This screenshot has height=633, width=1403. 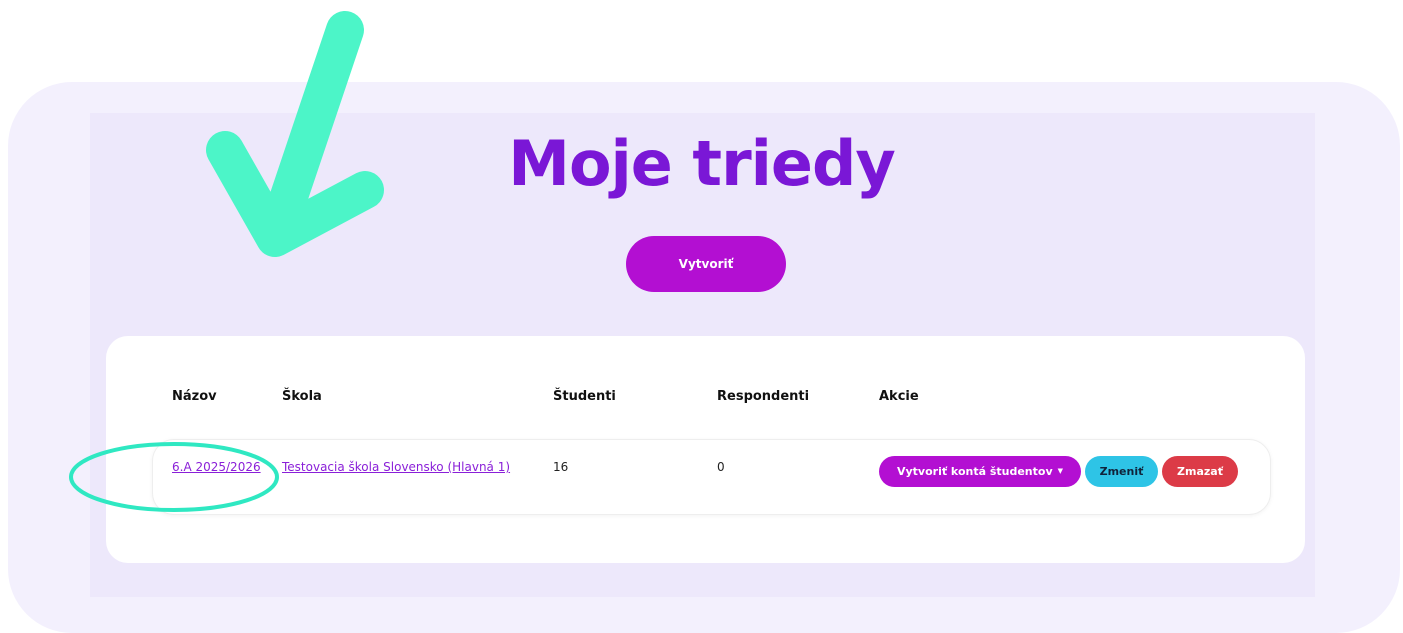 What do you see at coordinates (584, 396) in the screenshot?
I see `column-header-students: Študenti` at bounding box center [584, 396].